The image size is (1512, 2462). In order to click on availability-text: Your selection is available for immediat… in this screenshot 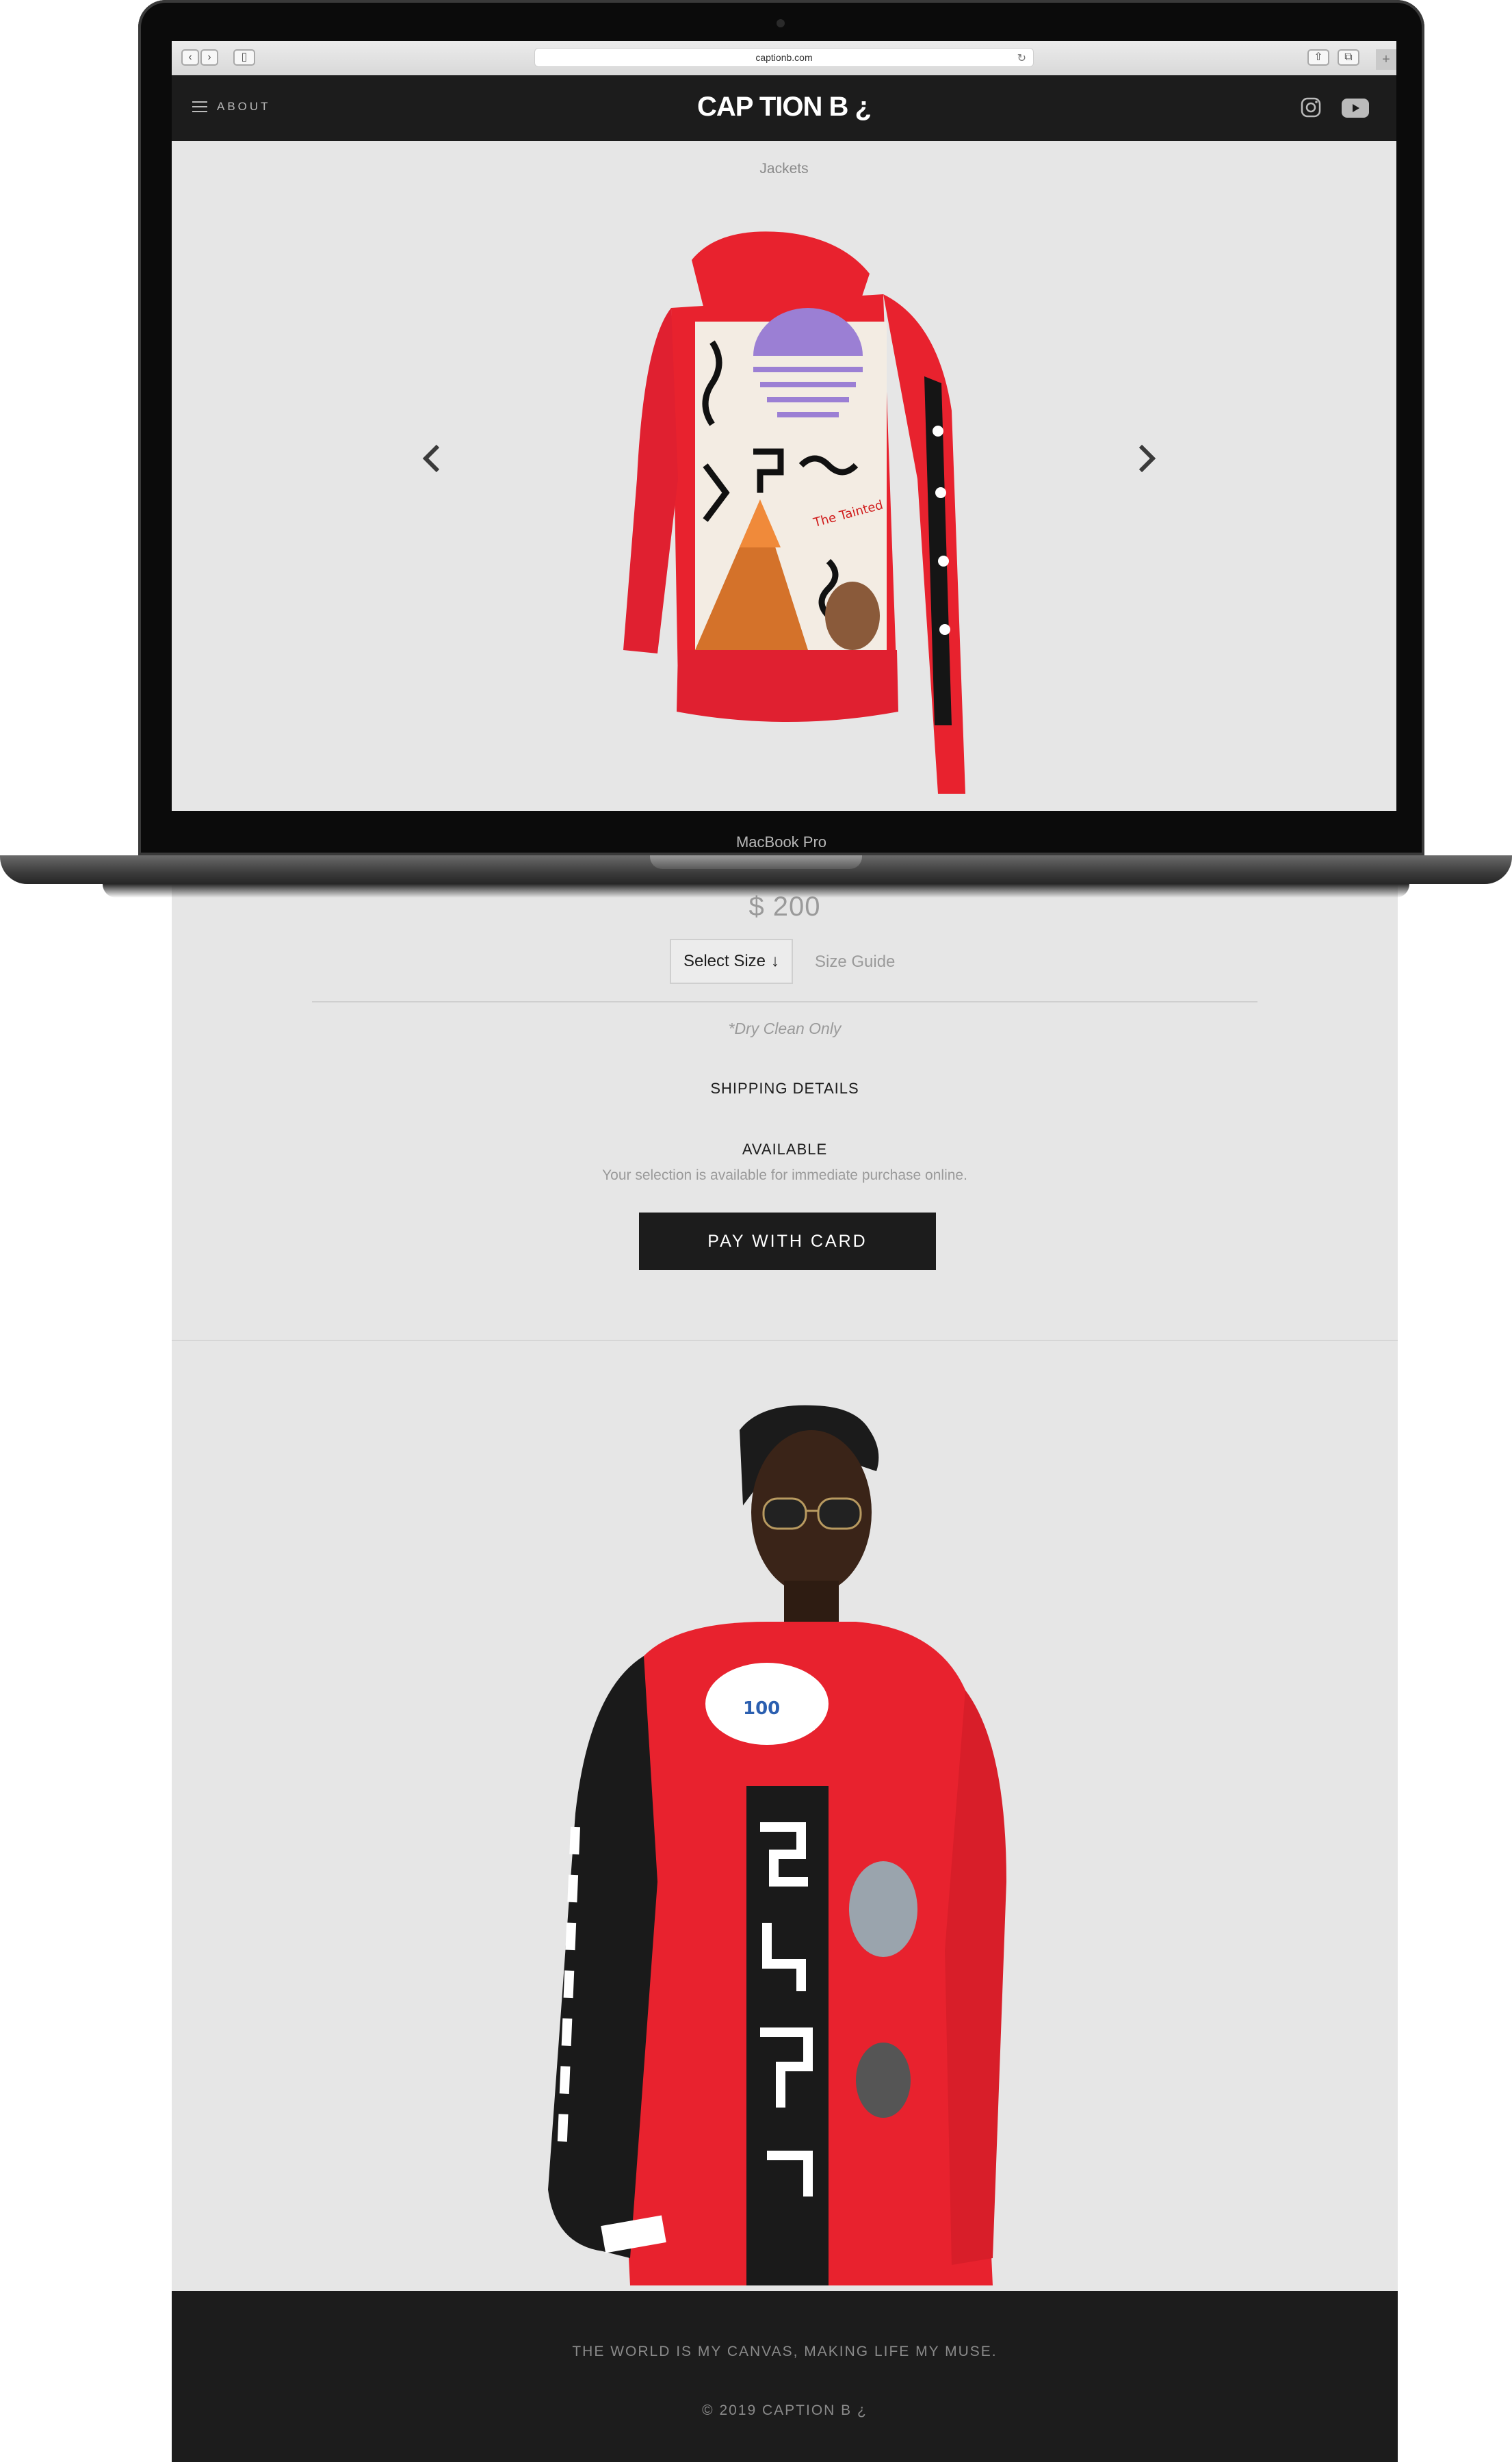, I will do `click(784, 1175)`.